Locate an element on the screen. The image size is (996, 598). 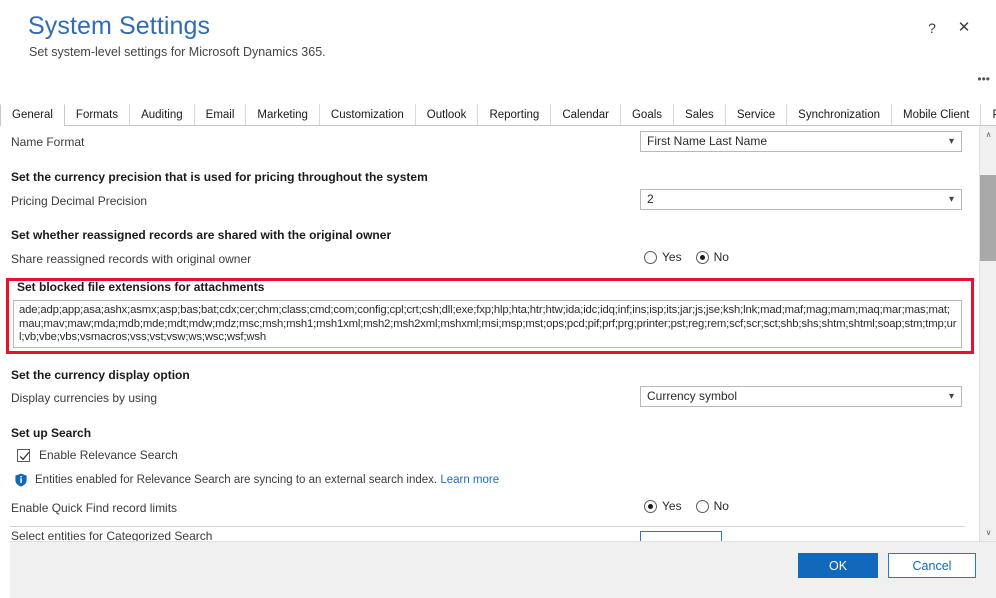
footer-left-rail is located at coordinates (5, 569).